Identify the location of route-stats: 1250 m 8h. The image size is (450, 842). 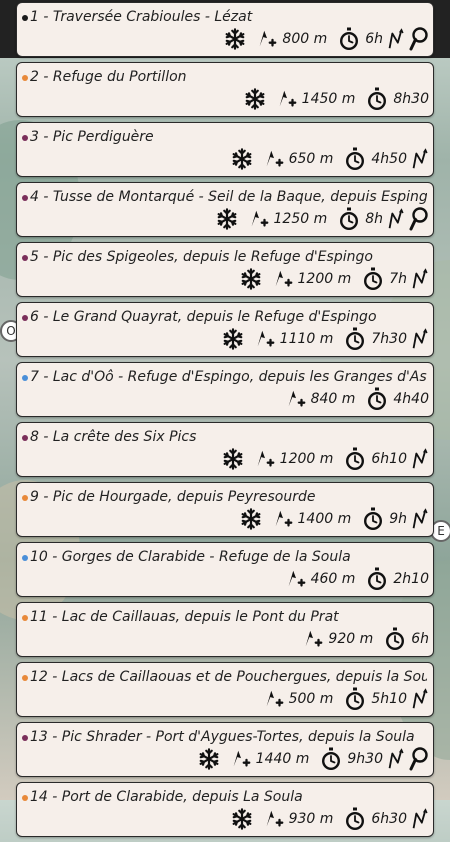
(323, 219).